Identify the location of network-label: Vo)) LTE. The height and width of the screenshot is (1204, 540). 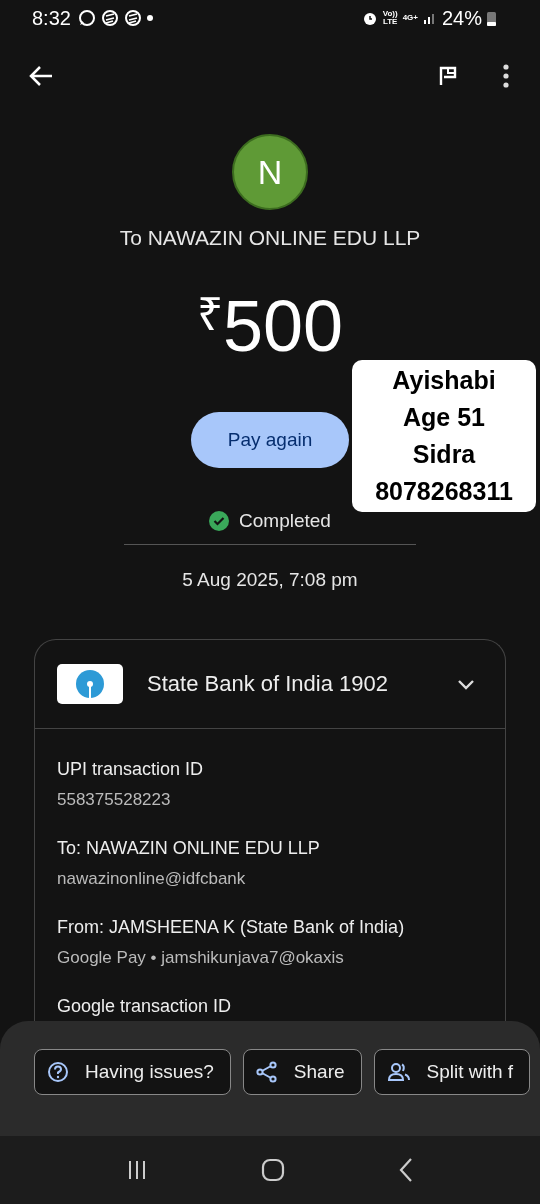
(390, 18).